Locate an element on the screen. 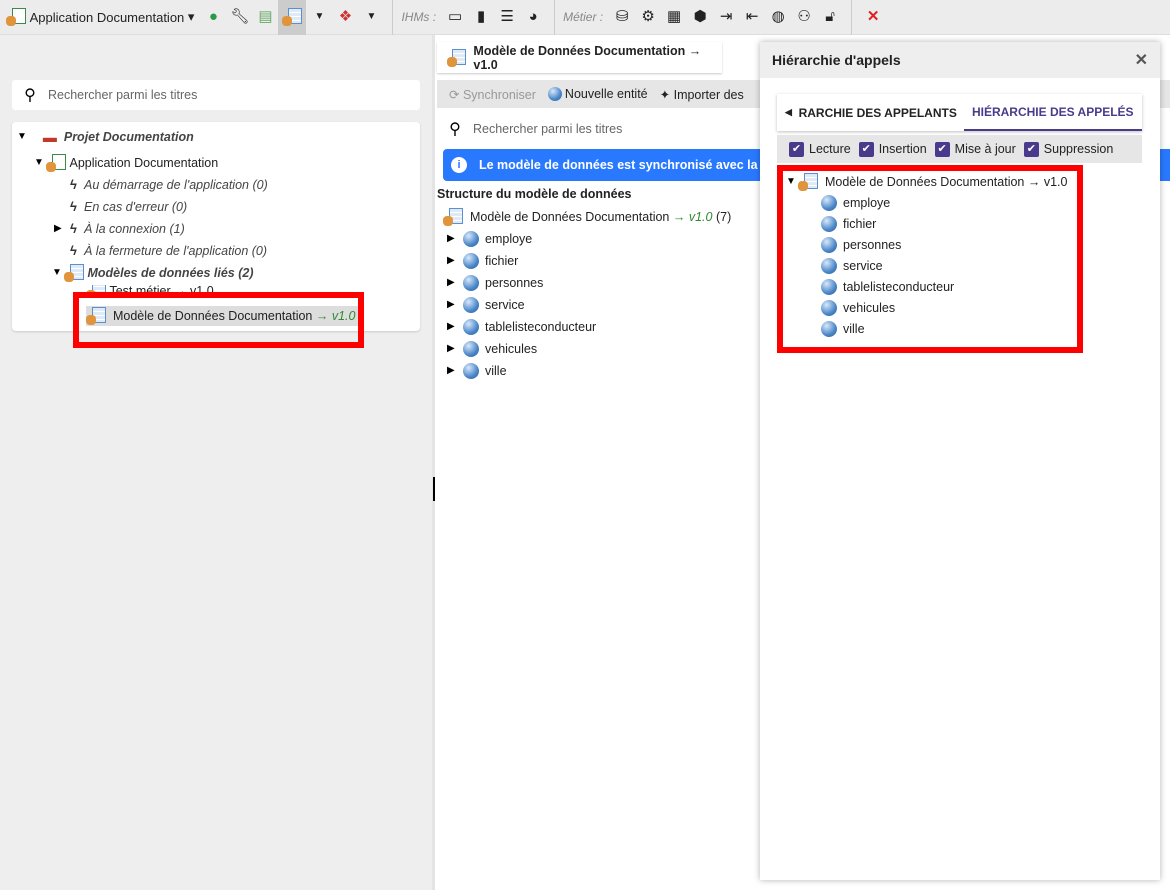  import-button: ✦ Importer des is located at coordinates (702, 94).